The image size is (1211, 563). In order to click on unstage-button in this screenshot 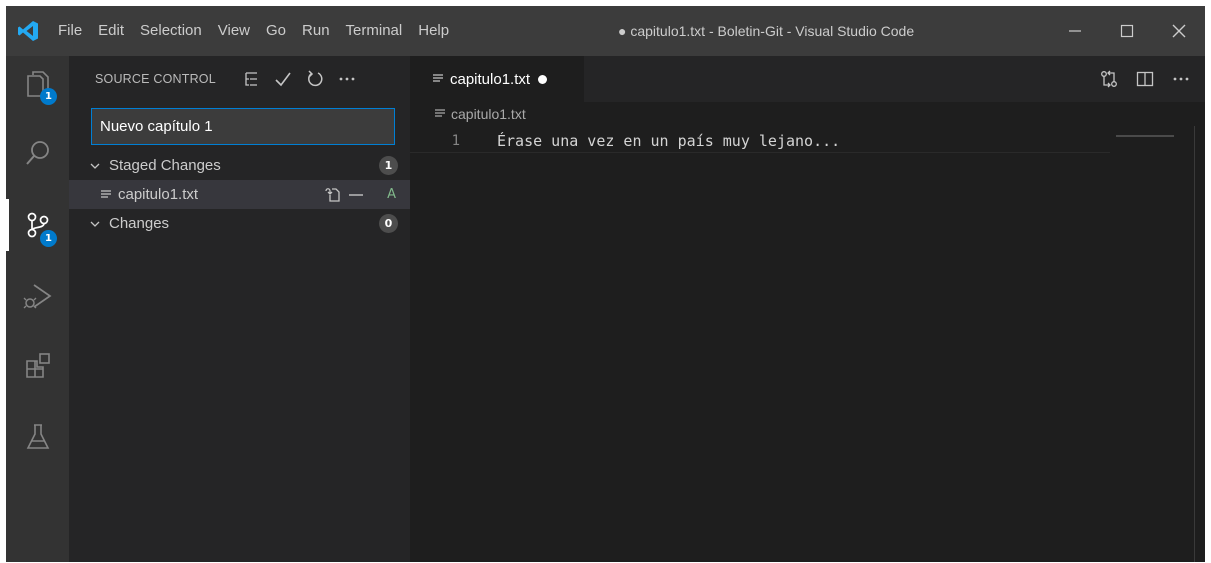, I will do `click(356, 195)`.